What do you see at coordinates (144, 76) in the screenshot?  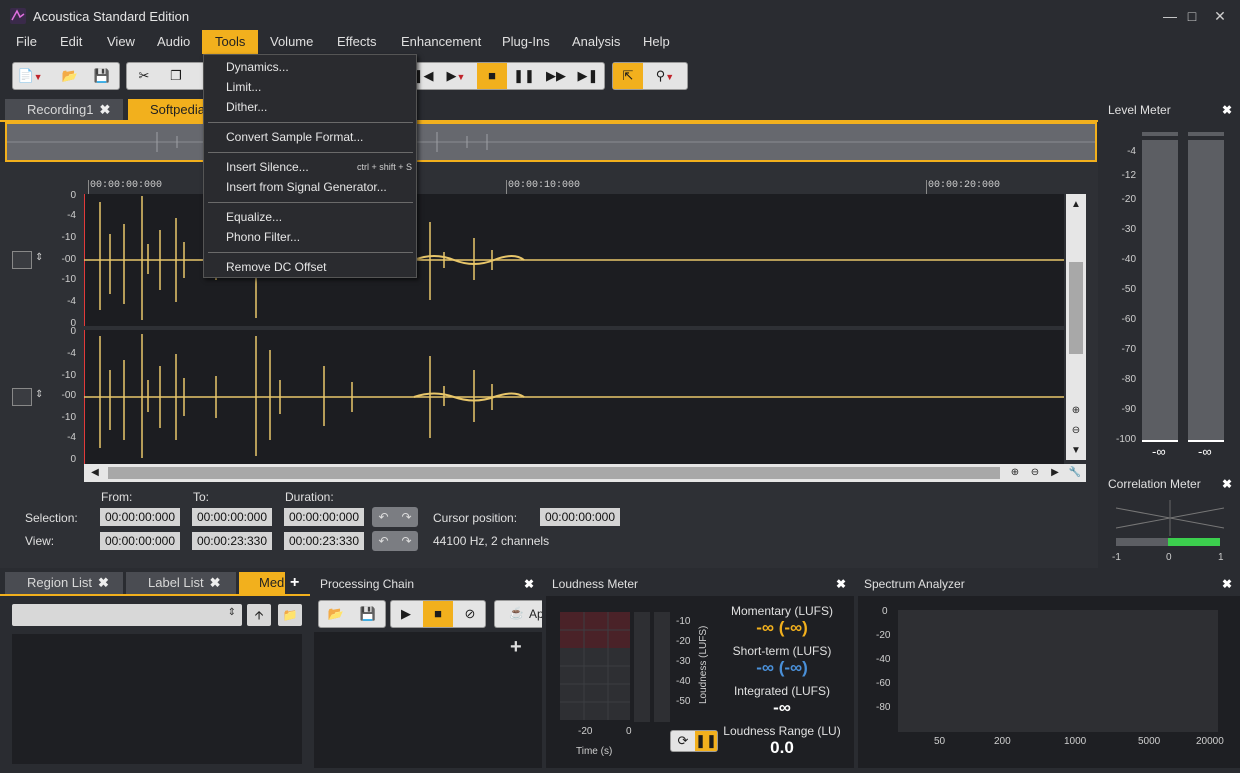 I see `cut-icon: ✂` at bounding box center [144, 76].